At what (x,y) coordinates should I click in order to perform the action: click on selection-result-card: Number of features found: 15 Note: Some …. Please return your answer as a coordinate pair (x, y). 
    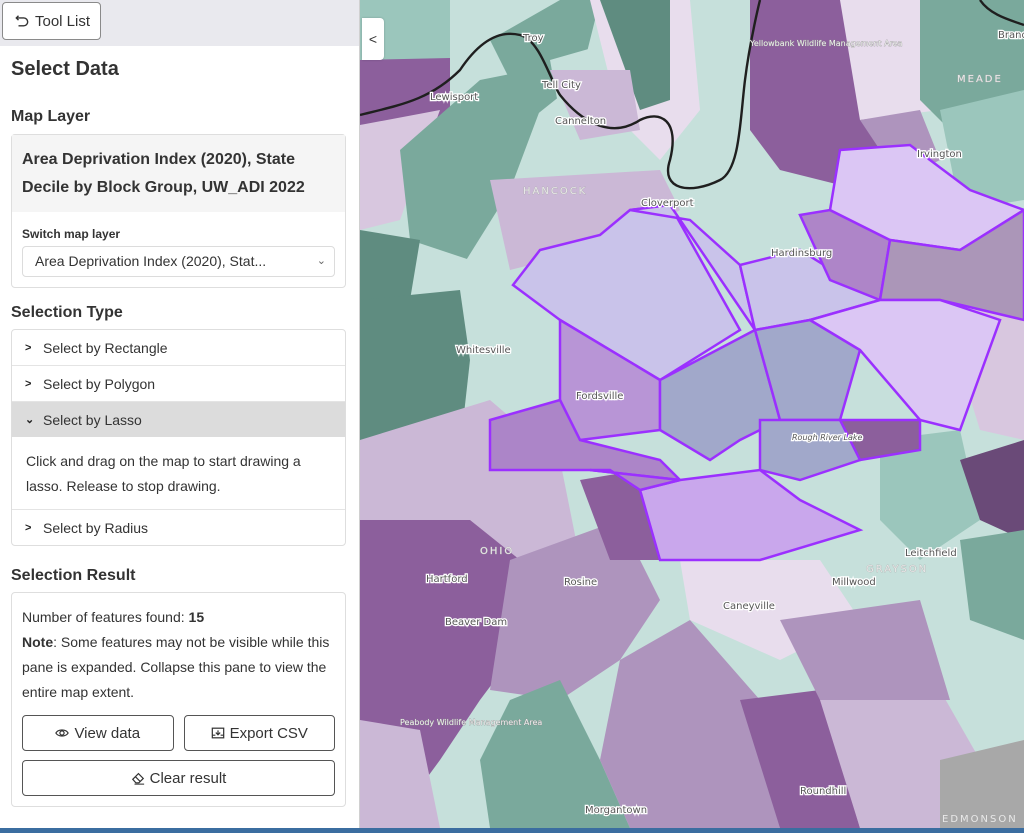
    Looking at the image, I should click on (178, 699).